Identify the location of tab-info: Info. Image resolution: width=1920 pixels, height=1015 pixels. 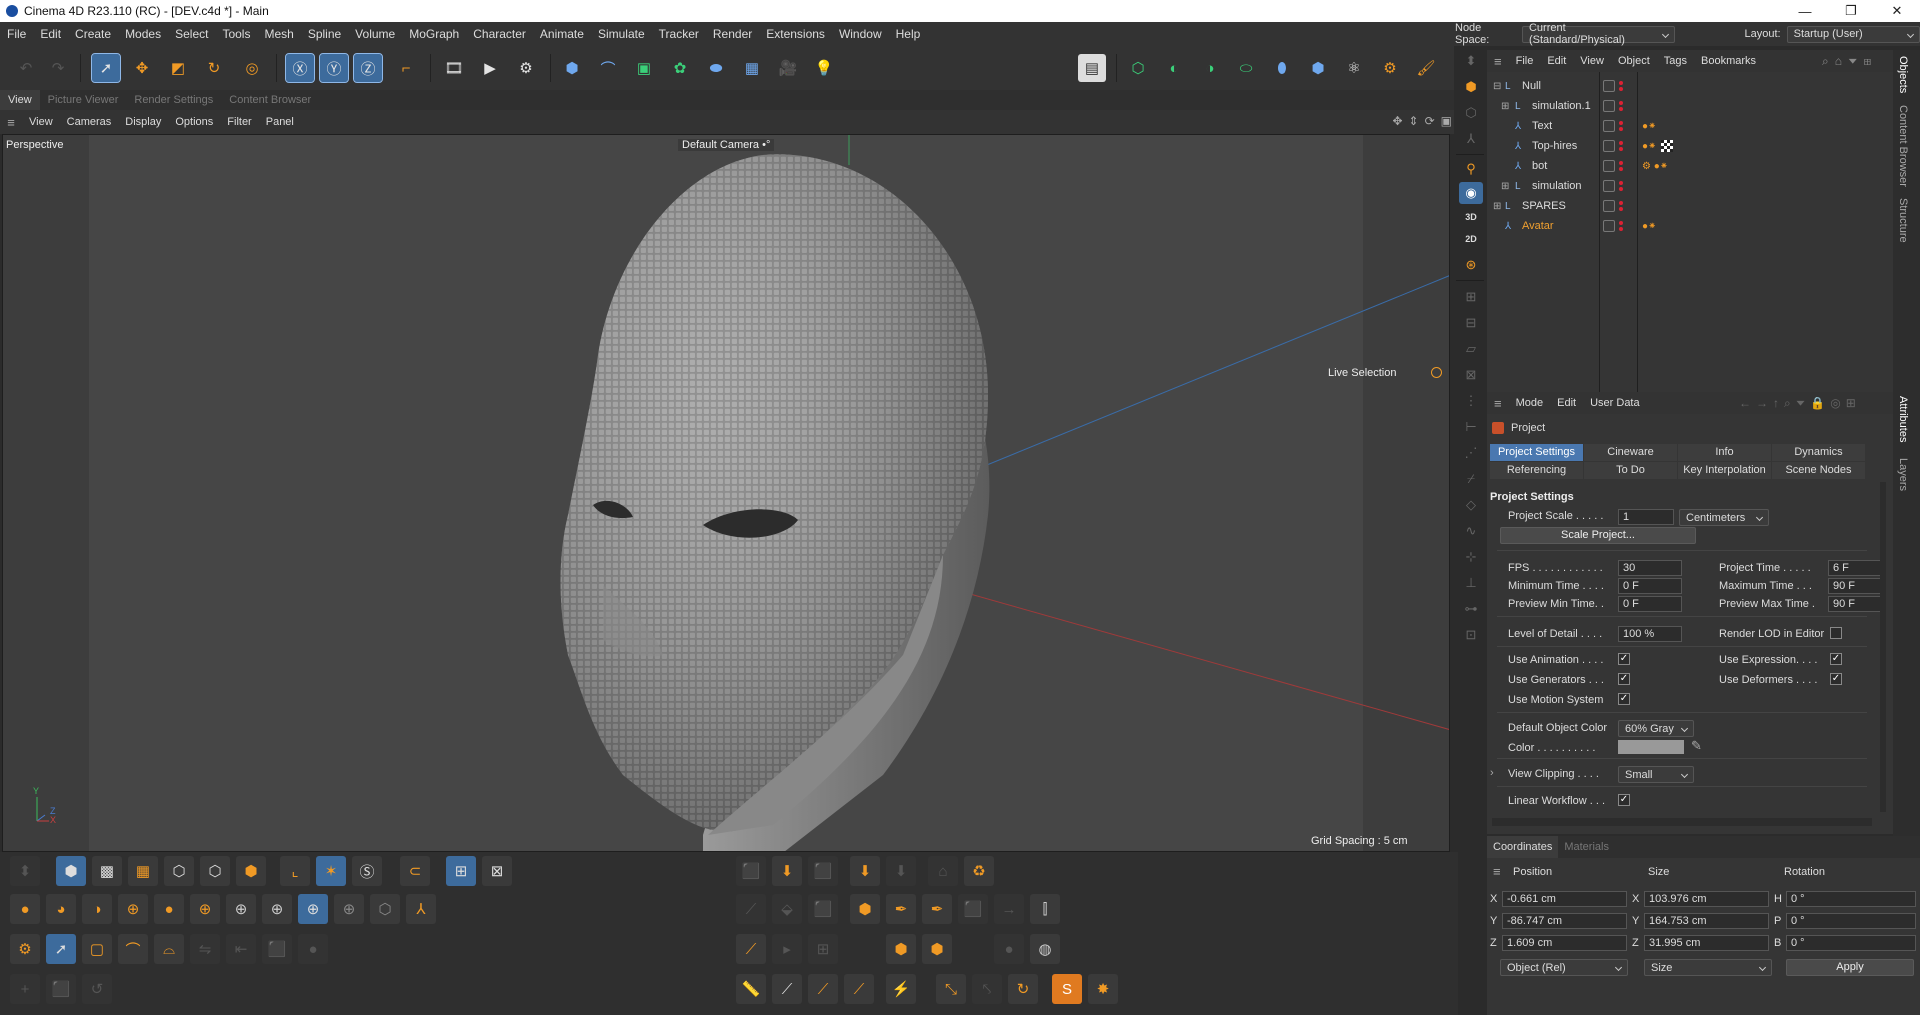
(1724, 452).